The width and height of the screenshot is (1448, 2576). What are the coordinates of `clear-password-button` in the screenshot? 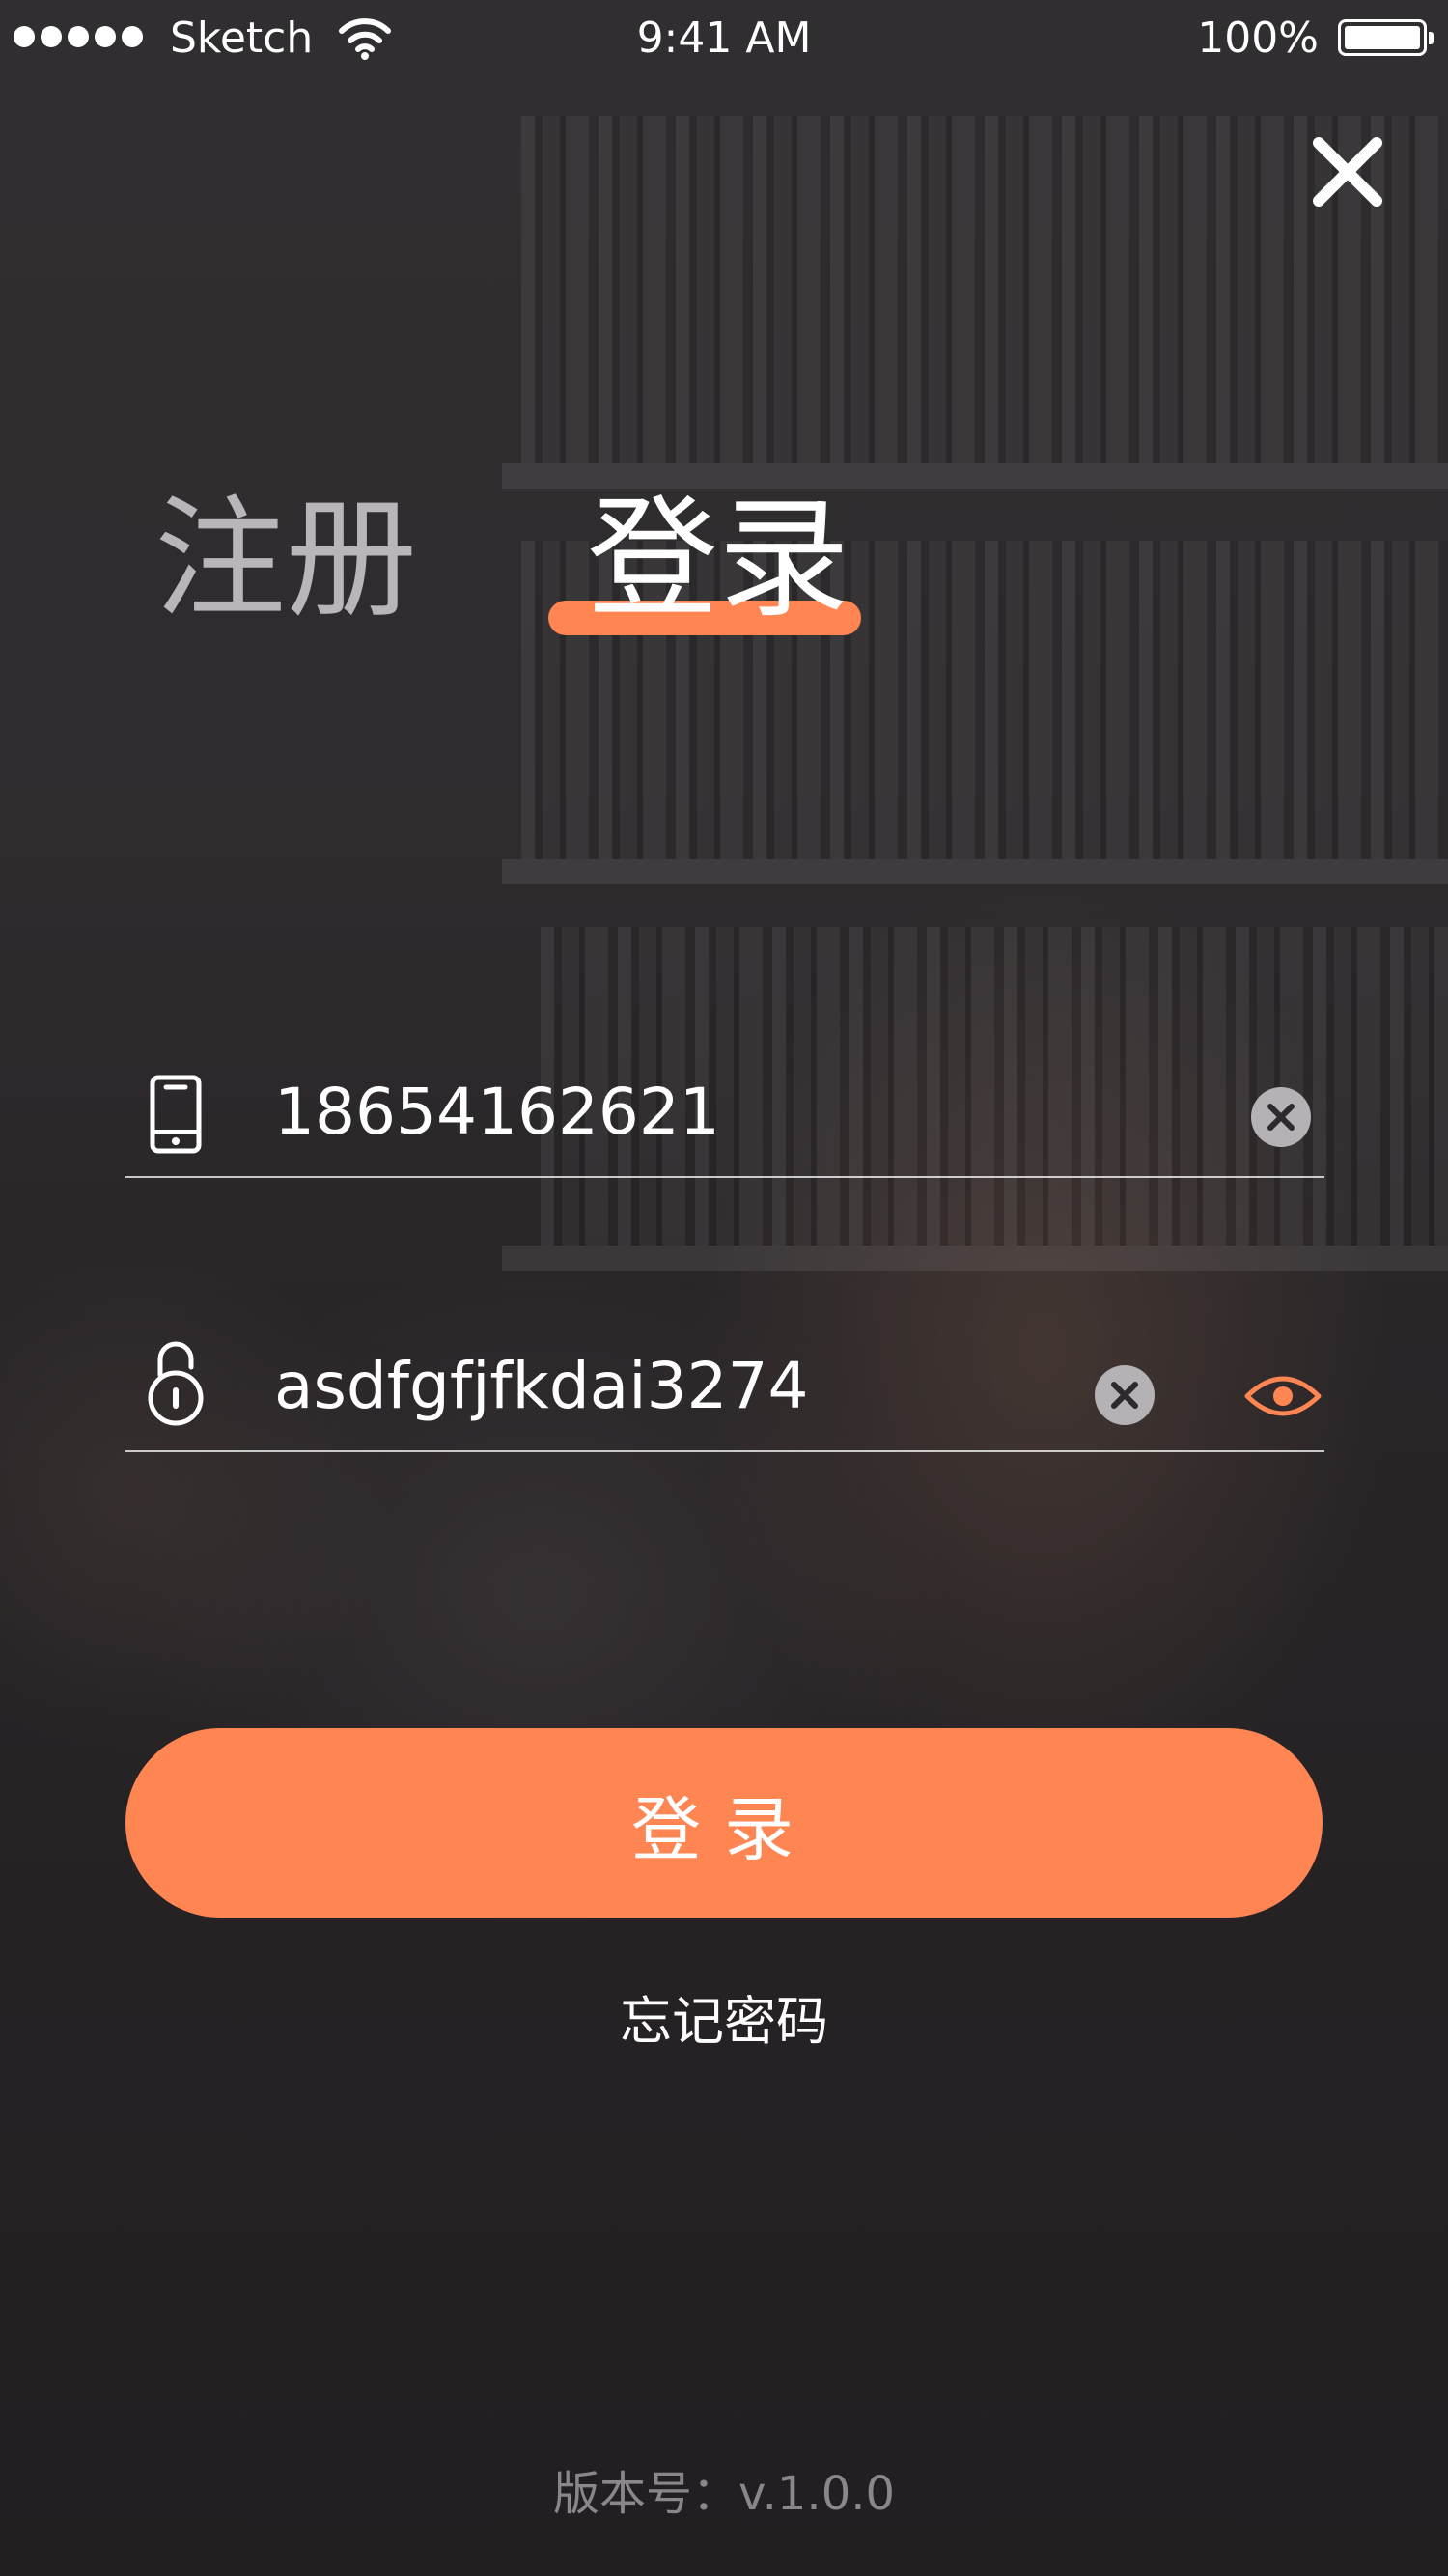 It's located at (1125, 1395).